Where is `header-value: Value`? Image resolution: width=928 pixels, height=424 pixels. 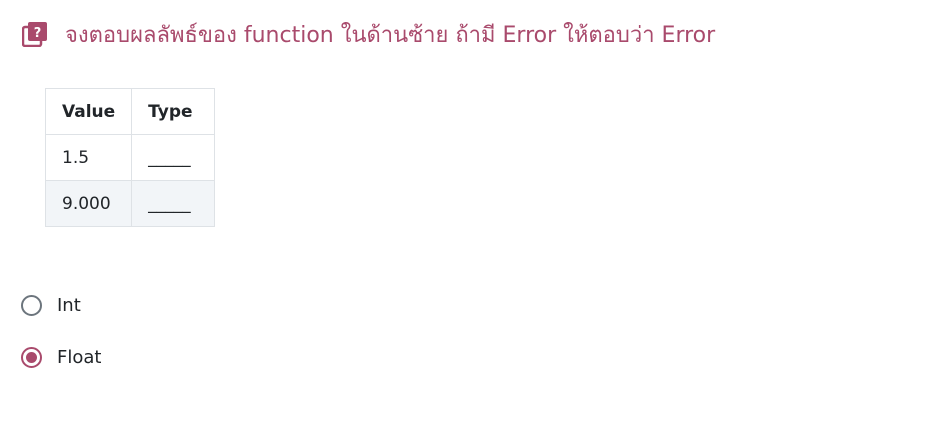
header-value: Value is located at coordinates (88, 111).